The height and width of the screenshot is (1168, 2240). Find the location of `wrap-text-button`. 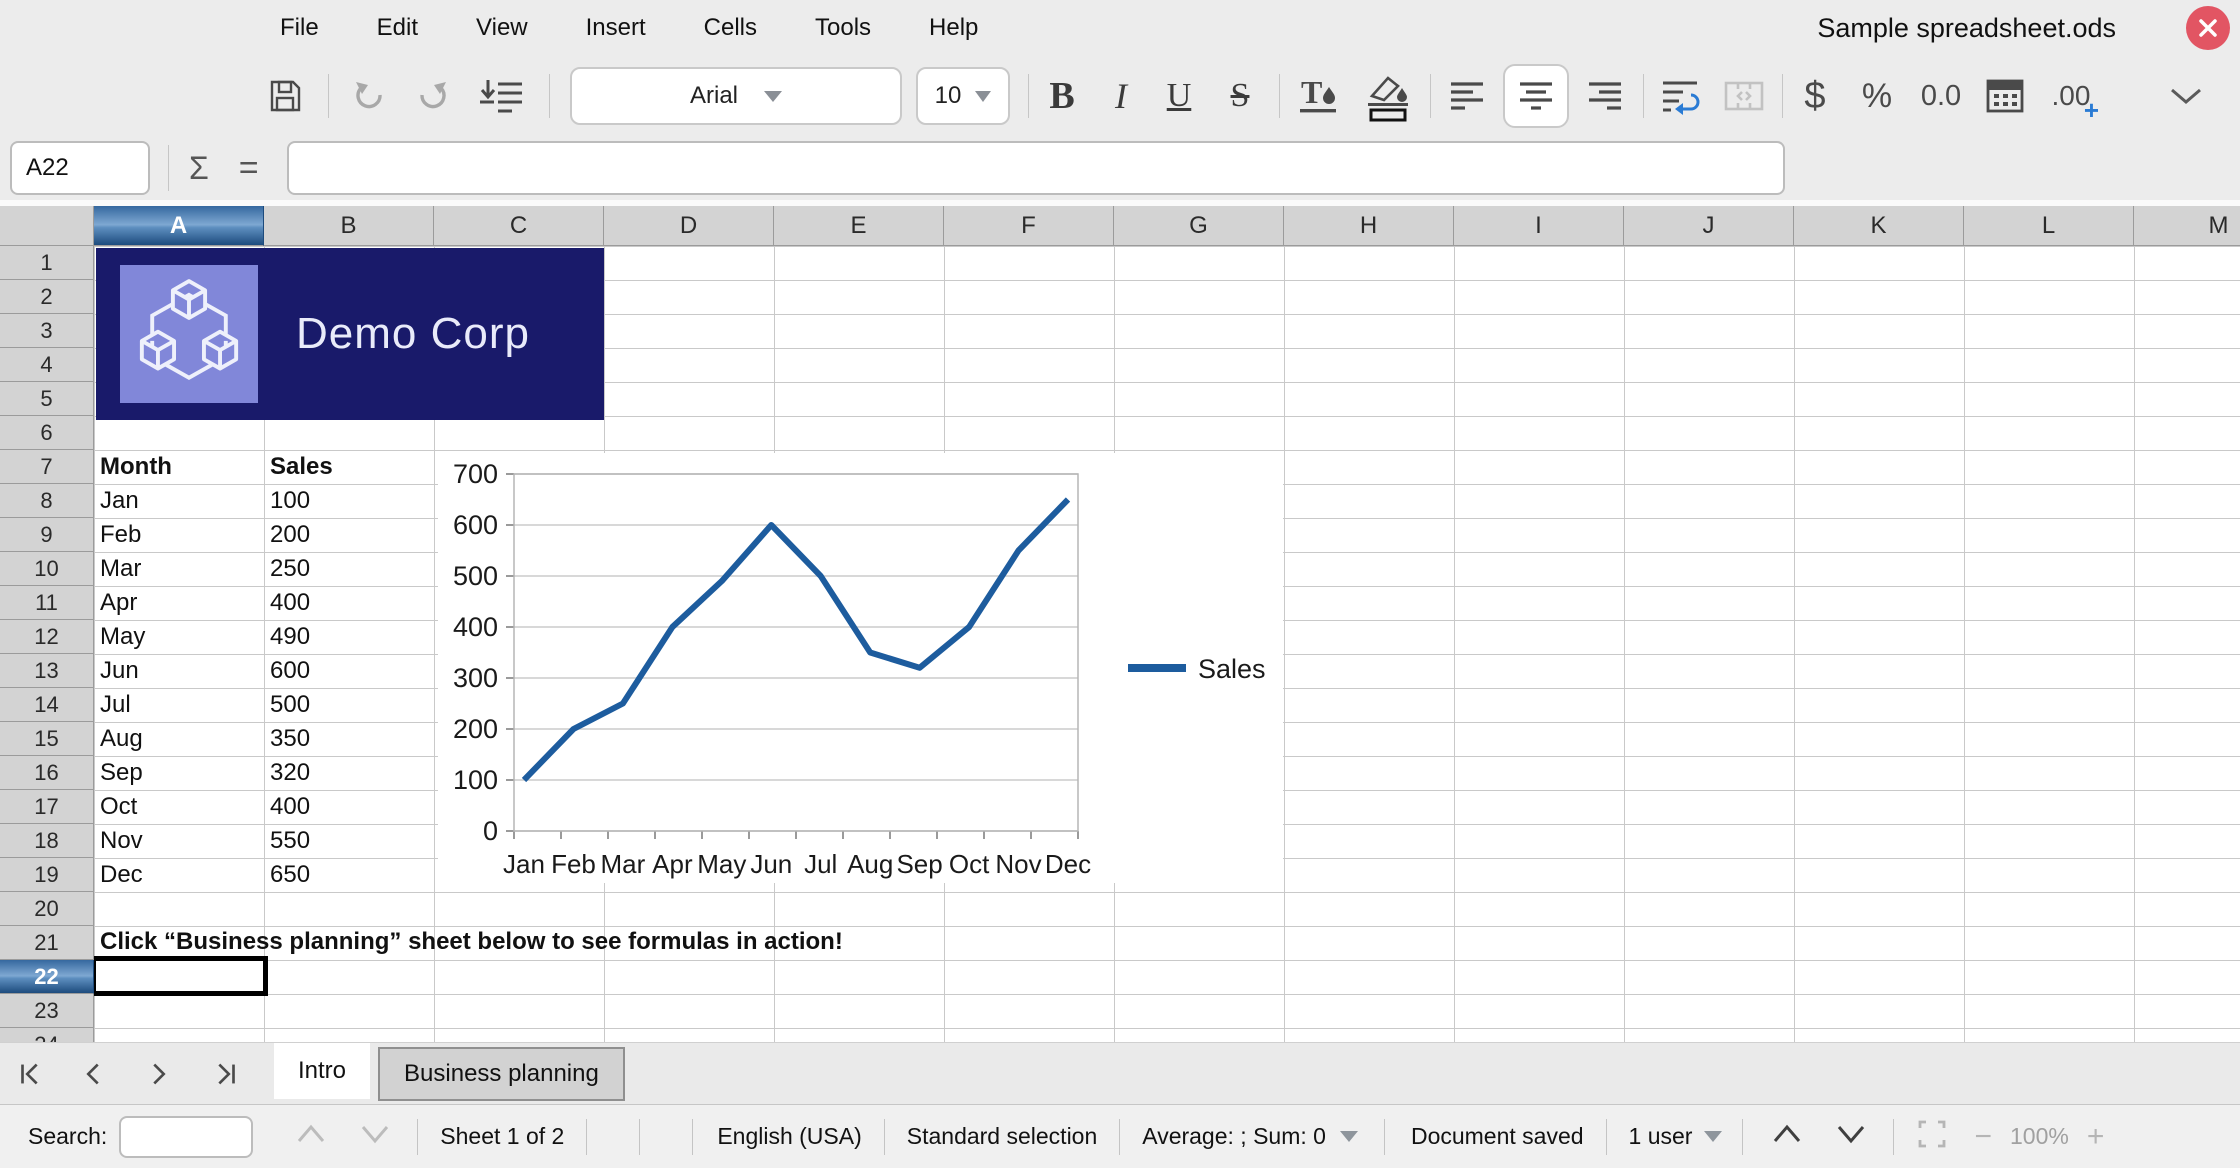

wrap-text-button is located at coordinates (1680, 96).